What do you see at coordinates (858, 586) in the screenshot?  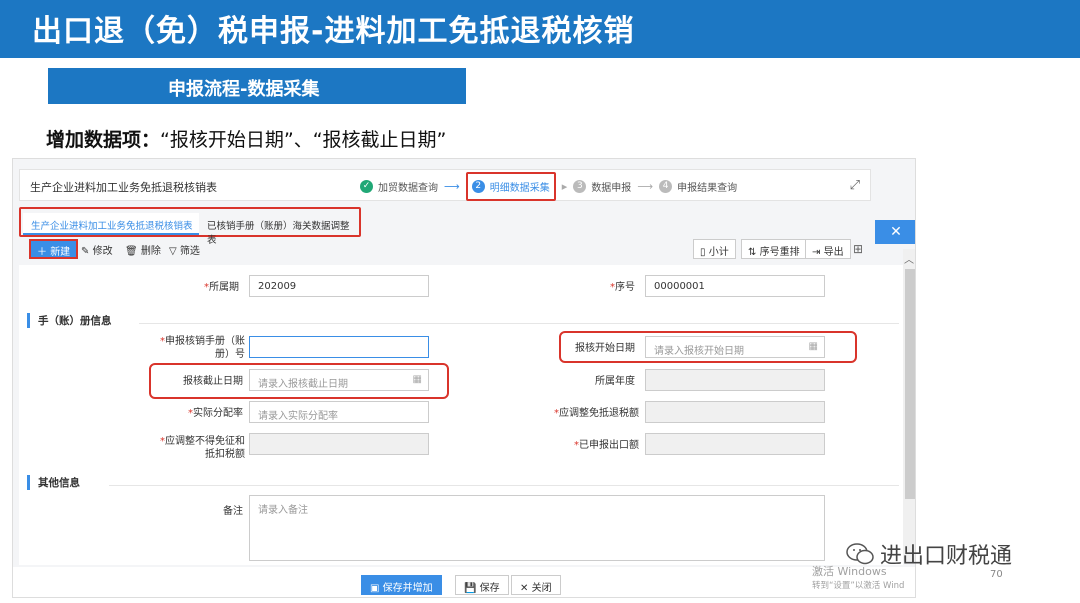 I see `watermark-line2: 转到“设置”以激活 Wind` at bounding box center [858, 586].